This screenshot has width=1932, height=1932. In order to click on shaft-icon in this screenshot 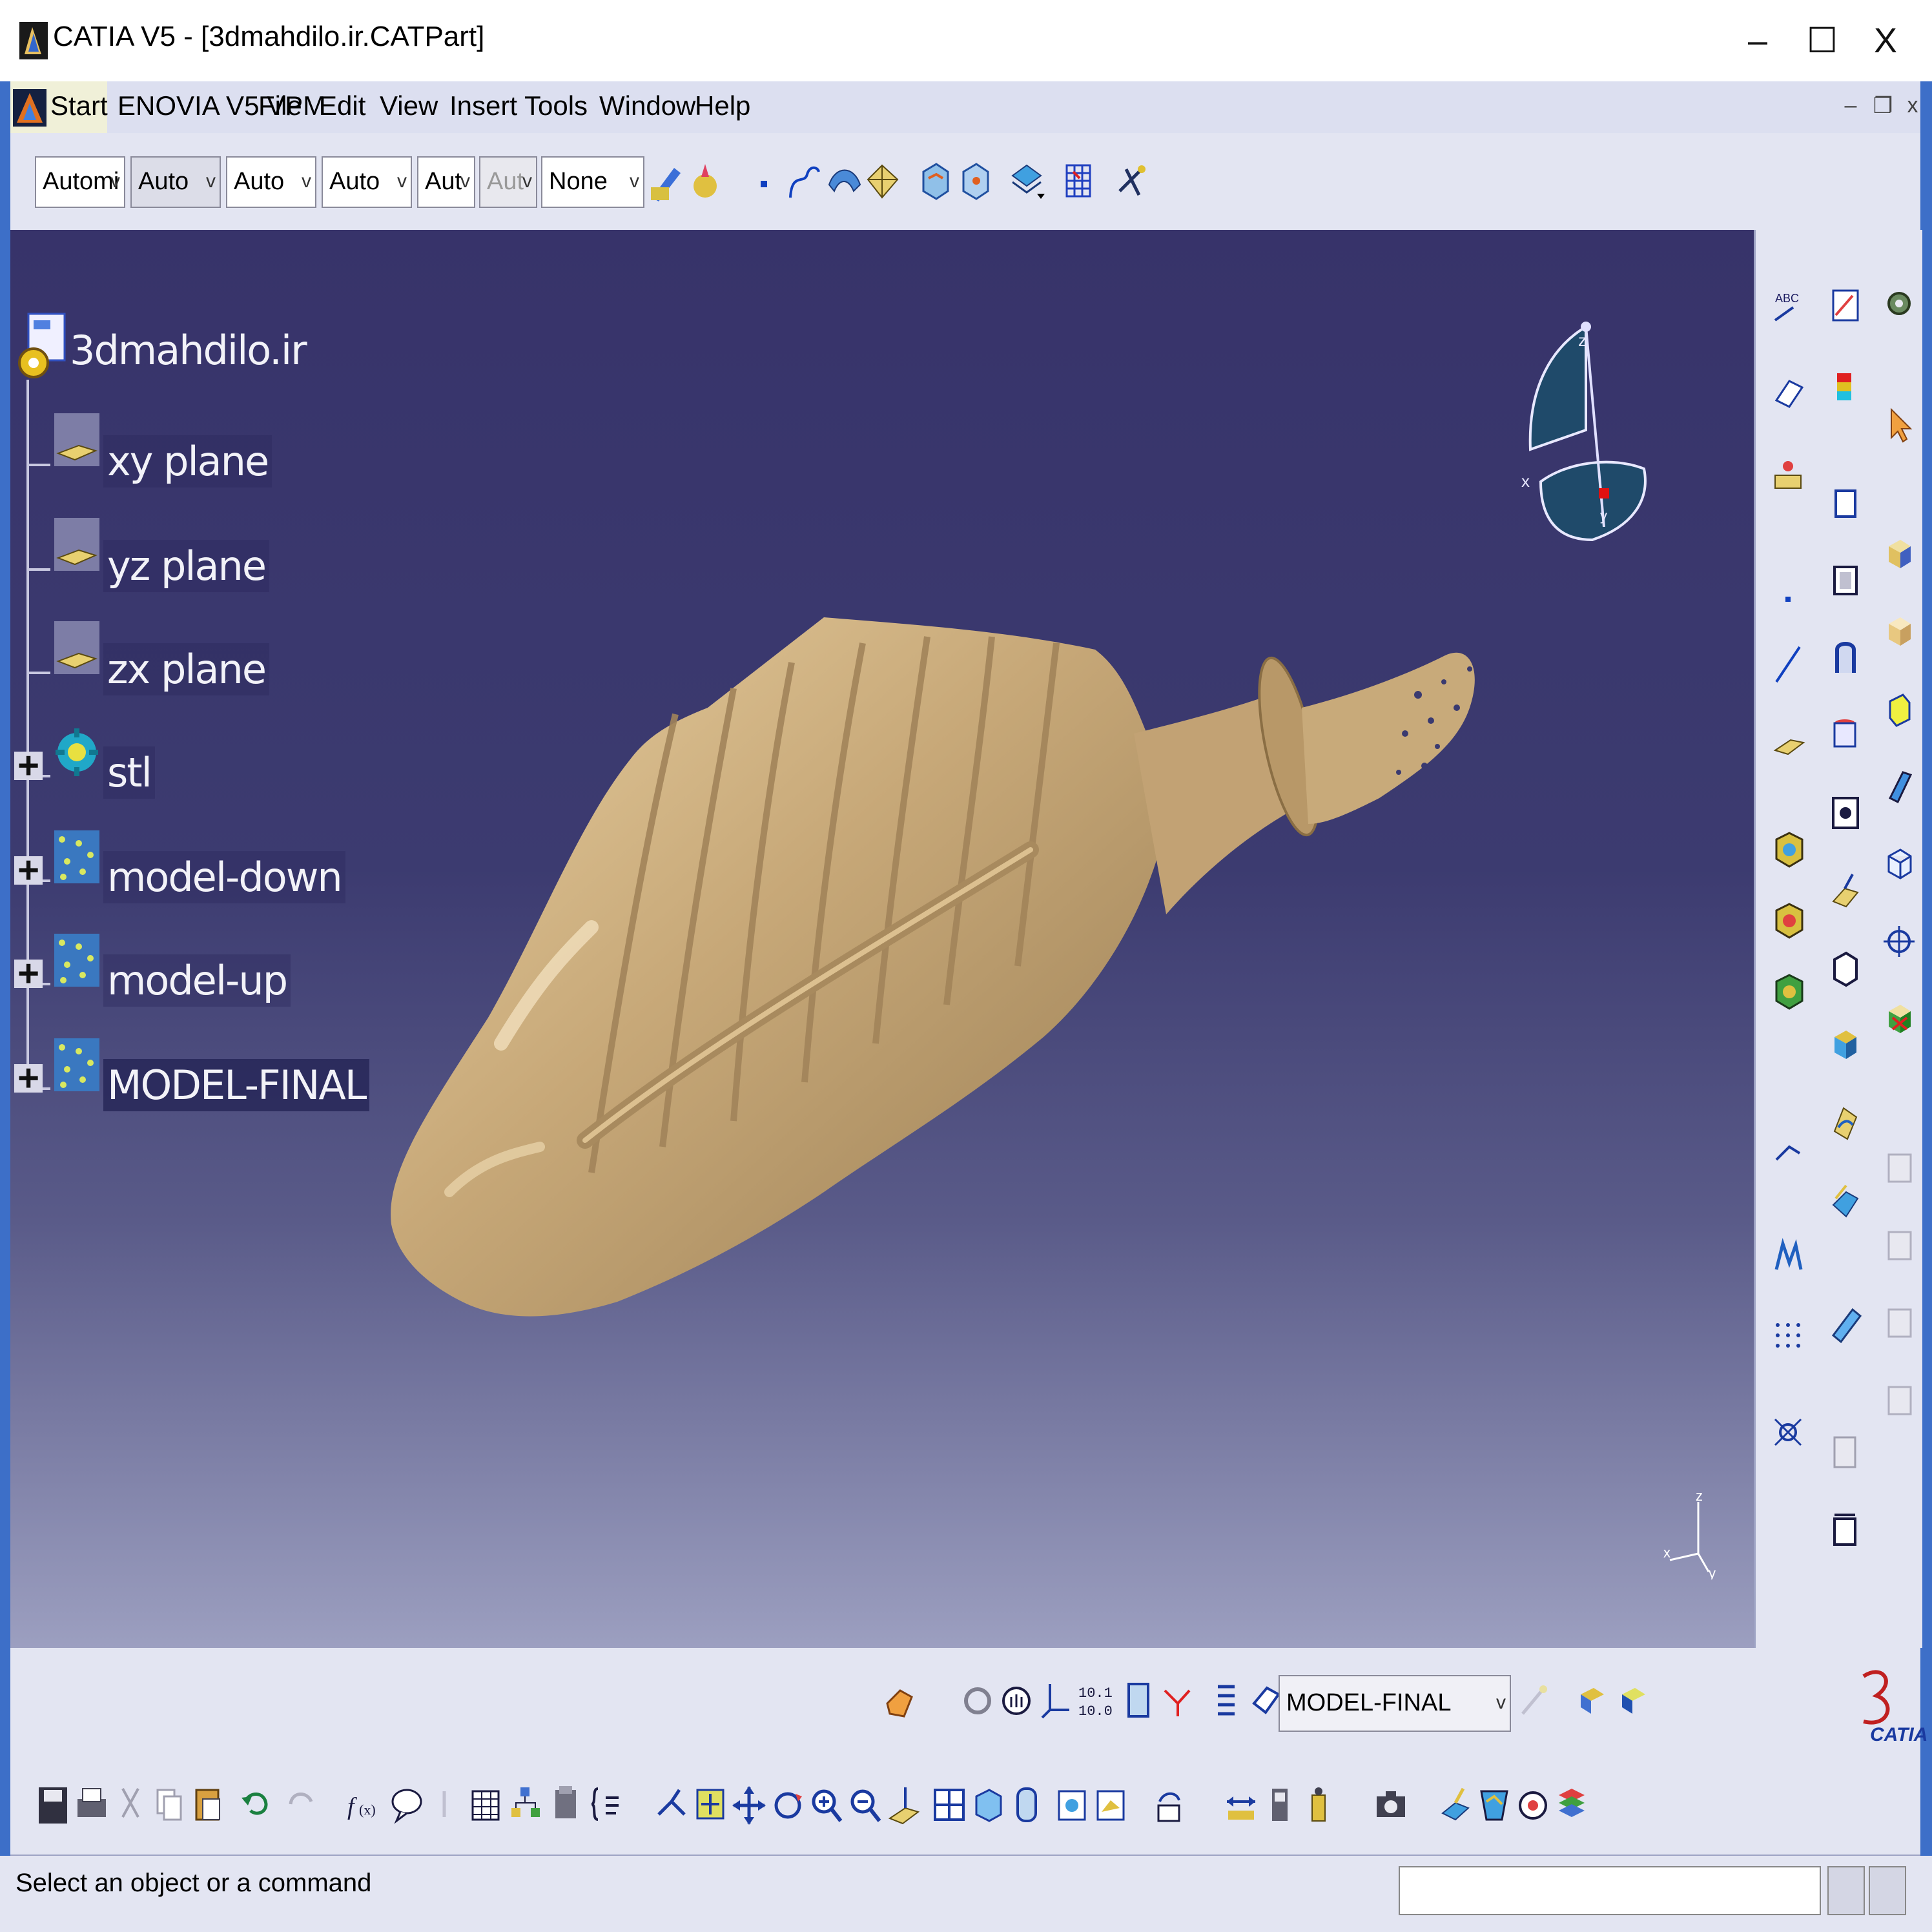, I will do `click(1845, 658)`.